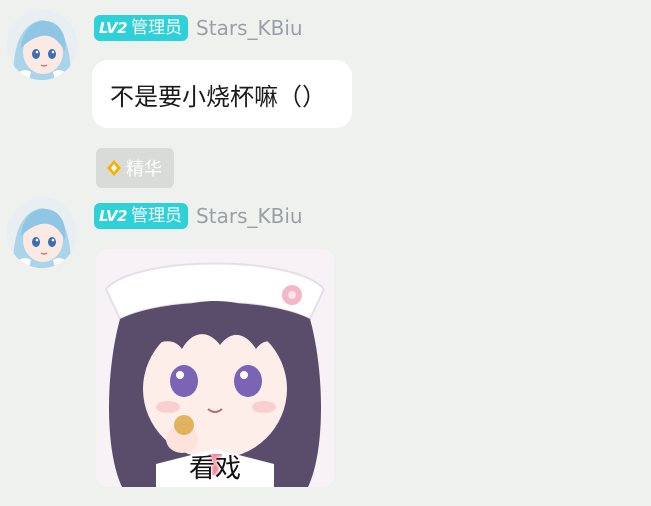  What do you see at coordinates (218, 96) in the screenshot?
I see `message-text: 不是要小烧杯嘛（）` at bounding box center [218, 96].